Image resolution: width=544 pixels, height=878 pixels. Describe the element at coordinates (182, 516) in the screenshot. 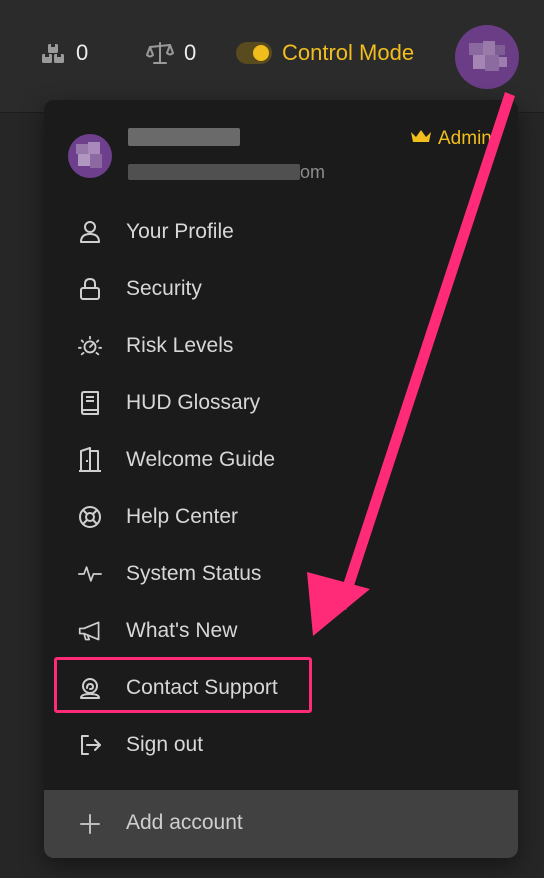

I see `menu-item-label: Help Center` at that location.